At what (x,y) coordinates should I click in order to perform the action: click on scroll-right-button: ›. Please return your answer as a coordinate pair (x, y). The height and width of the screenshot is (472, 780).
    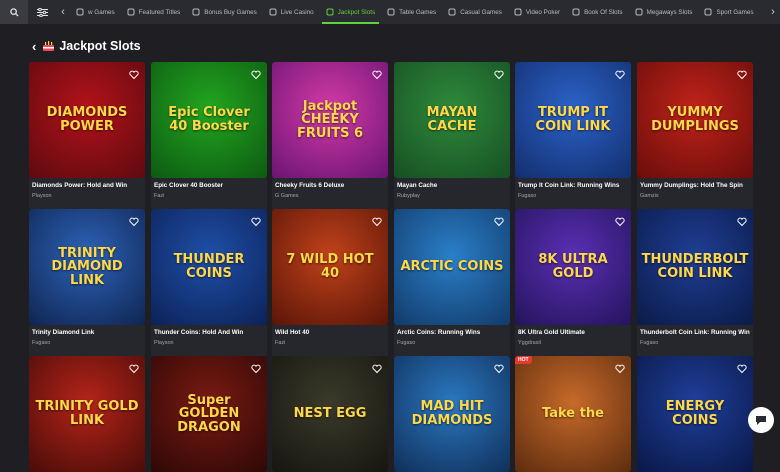
    Looking at the image, I should click on (773, 12).